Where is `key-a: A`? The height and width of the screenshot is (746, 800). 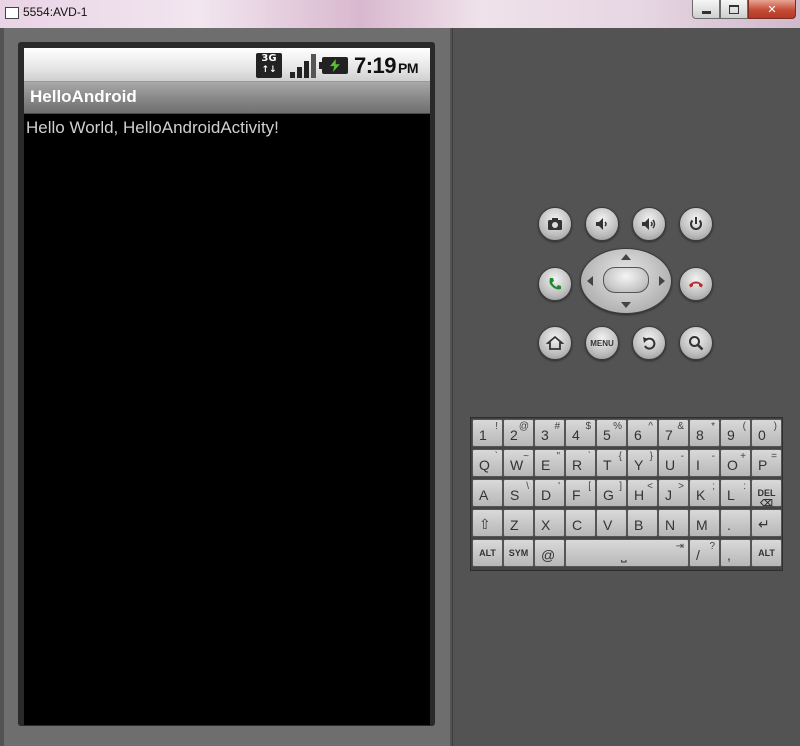
key-a: A is located at coordinates (487, 493).